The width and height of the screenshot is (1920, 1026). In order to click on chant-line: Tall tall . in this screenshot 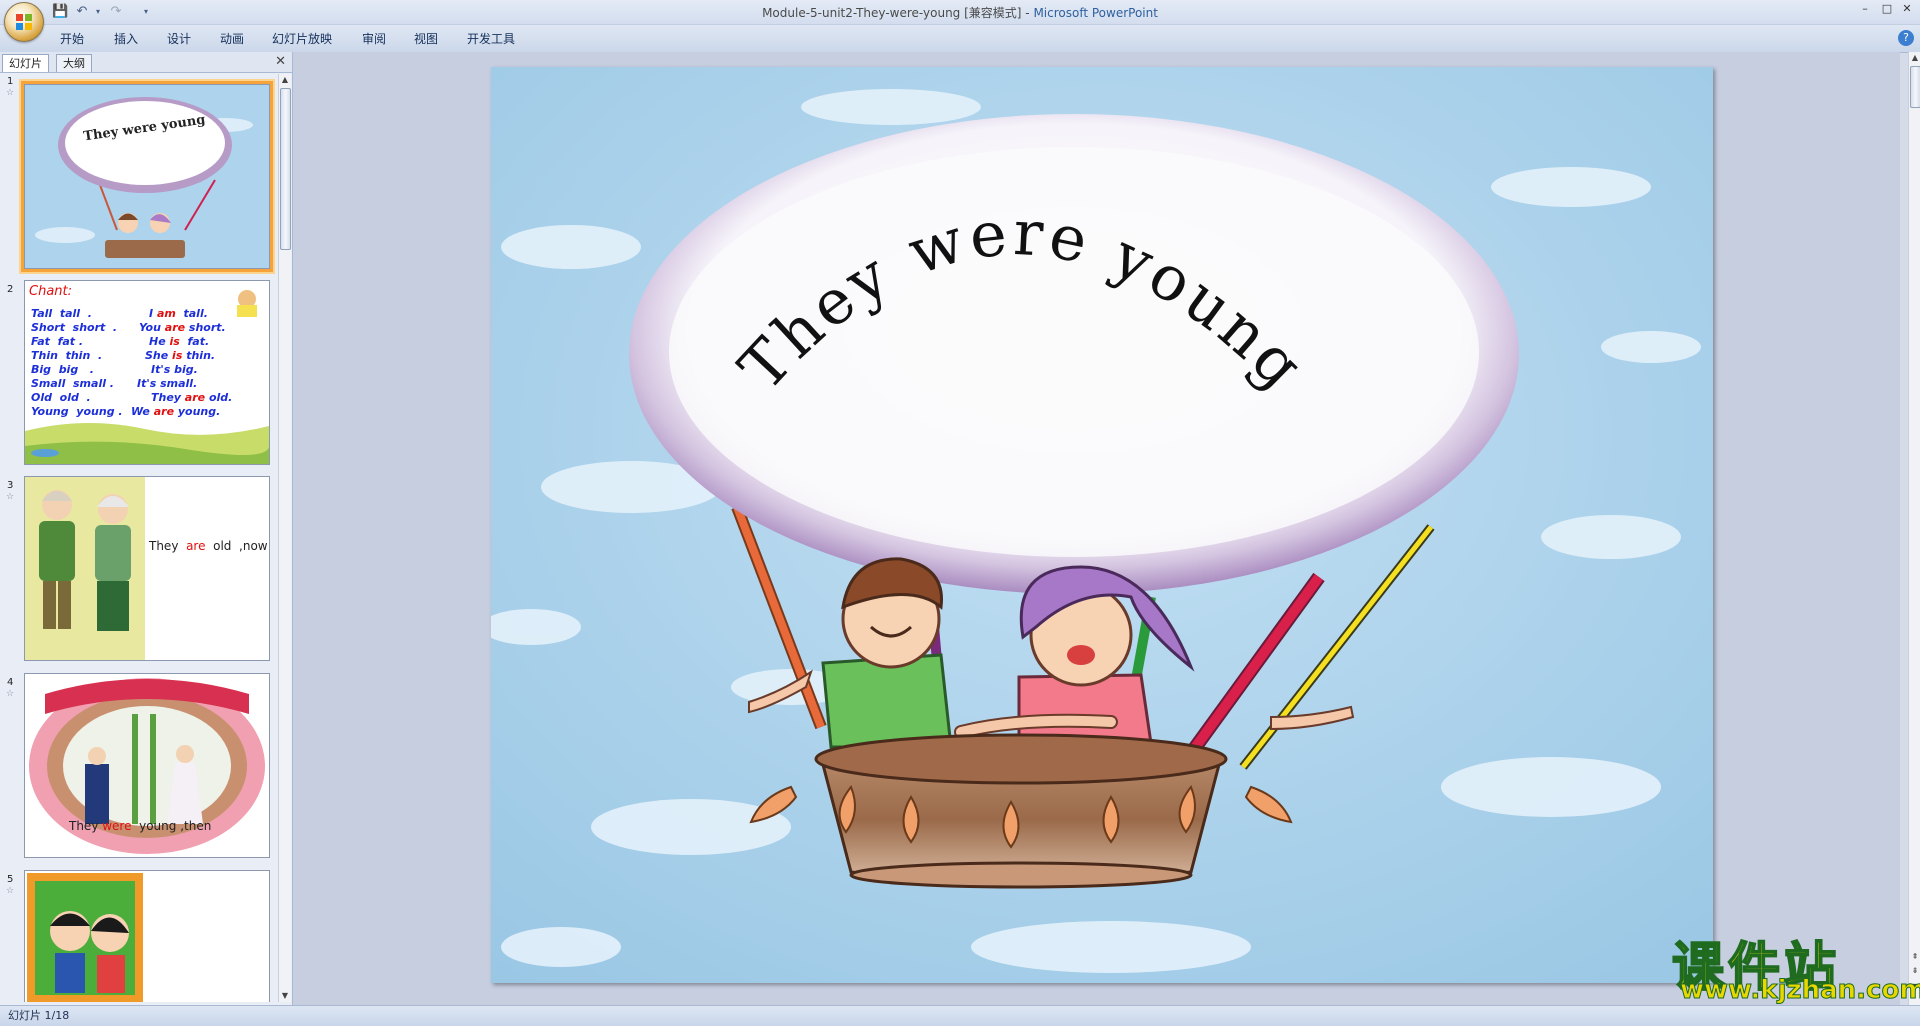, I will do `click(61, 313)`.